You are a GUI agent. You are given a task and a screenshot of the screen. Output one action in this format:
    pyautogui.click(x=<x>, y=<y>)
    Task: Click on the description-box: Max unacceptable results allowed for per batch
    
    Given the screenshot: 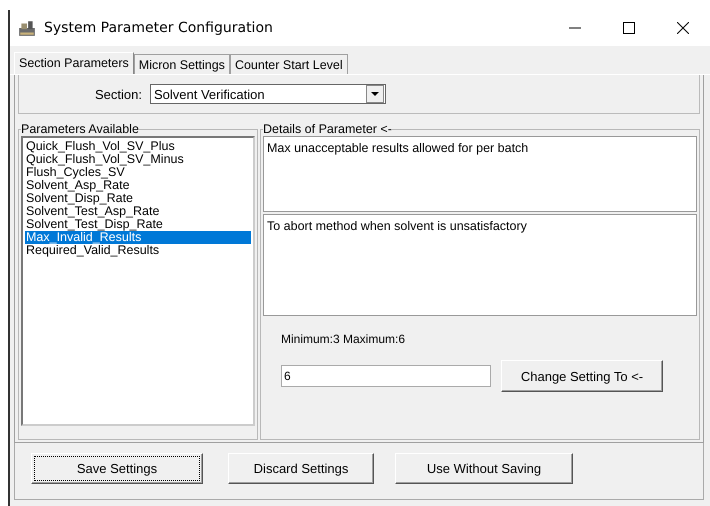 What is the action you would take?
    pyautogui.click(x=480, y=174)
    